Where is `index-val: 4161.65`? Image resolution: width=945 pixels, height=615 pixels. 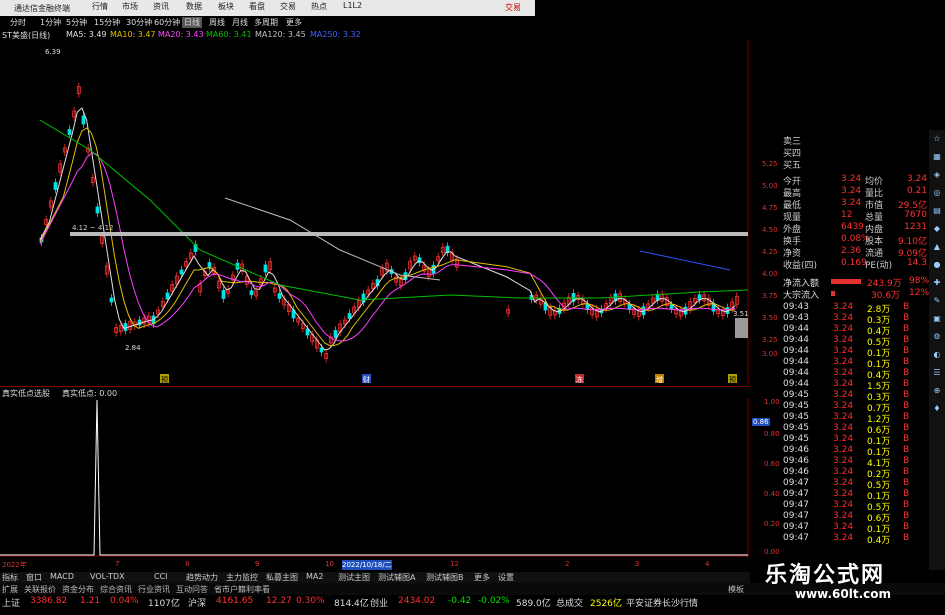
index-val: 4161.65 is located at coordinates (235, 601).